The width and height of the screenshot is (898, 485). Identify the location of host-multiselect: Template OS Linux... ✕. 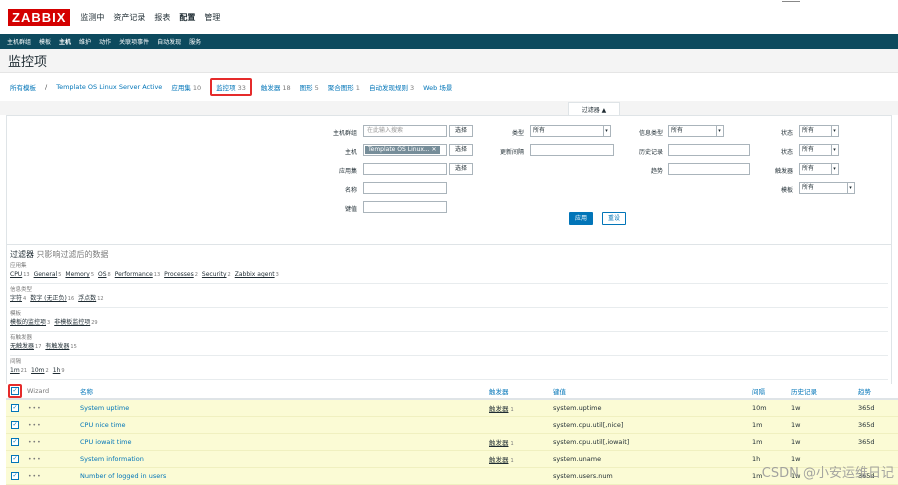
(405, 150).